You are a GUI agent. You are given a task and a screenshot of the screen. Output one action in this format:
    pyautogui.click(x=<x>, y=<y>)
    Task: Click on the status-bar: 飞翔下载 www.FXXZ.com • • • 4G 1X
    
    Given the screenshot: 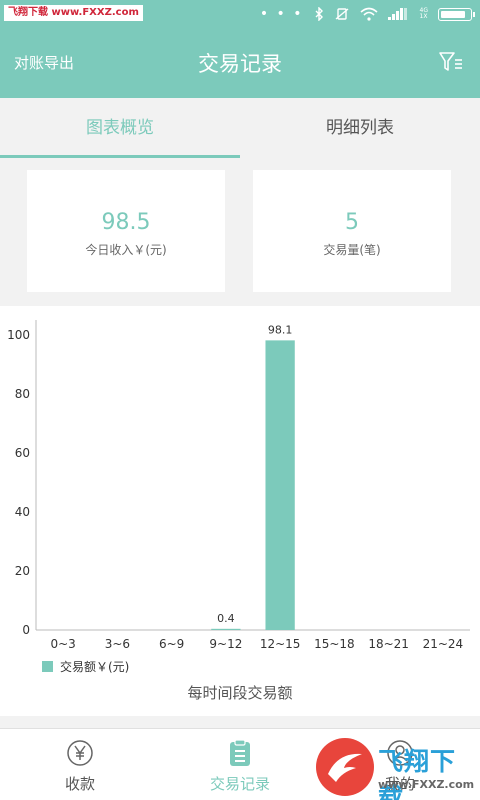 What is the action you would take?
    pyautogui.click(x=240, y=14)
    